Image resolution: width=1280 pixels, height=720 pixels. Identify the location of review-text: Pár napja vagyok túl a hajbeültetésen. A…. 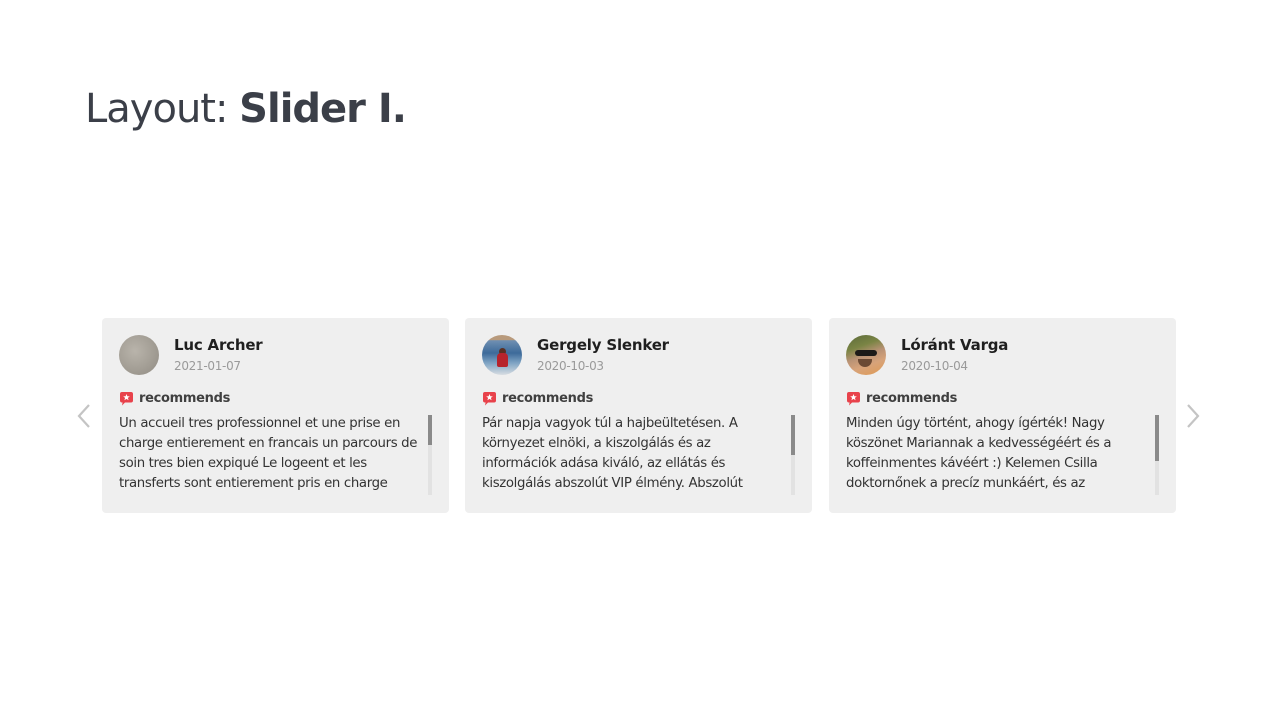
(612, 453).